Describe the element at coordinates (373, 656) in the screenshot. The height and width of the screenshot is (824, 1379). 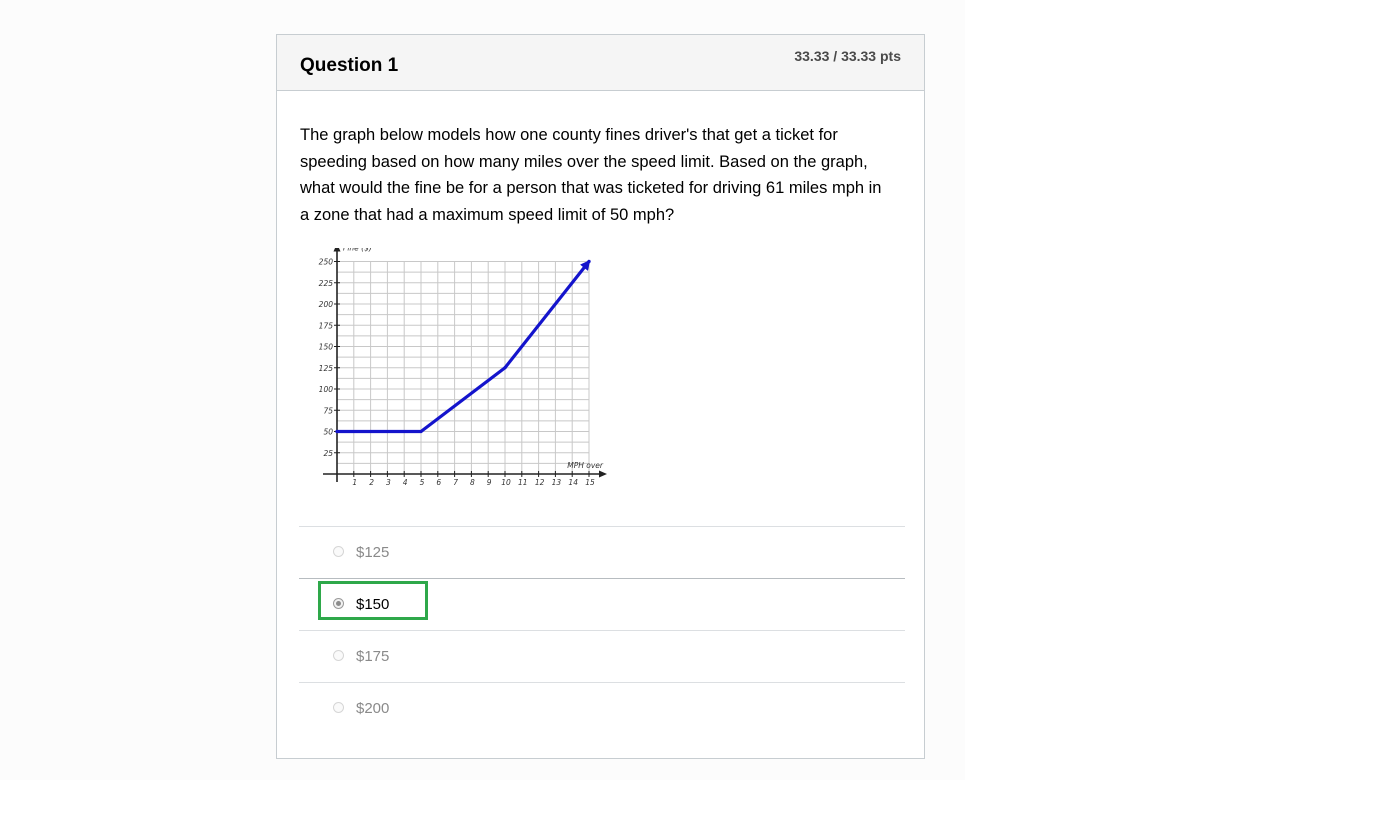
I see `answer-label: $175` at that location.